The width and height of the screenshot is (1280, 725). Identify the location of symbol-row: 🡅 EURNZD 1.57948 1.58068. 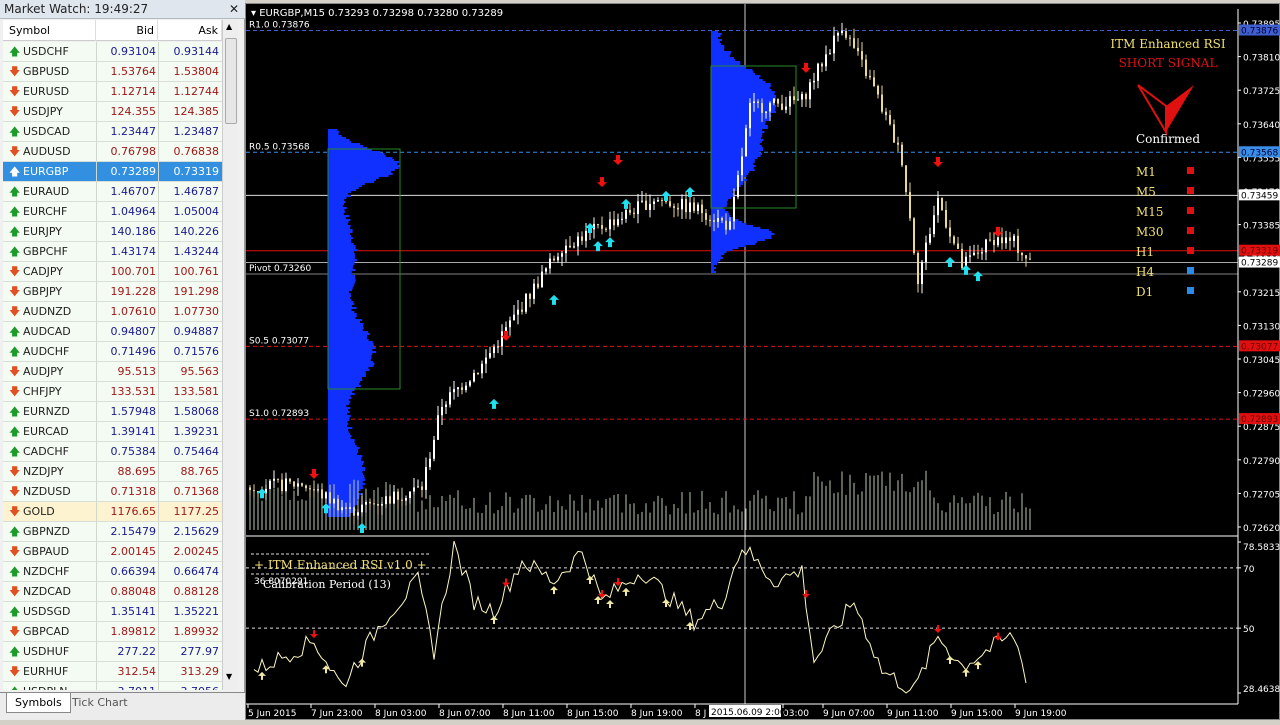
(112, 412).